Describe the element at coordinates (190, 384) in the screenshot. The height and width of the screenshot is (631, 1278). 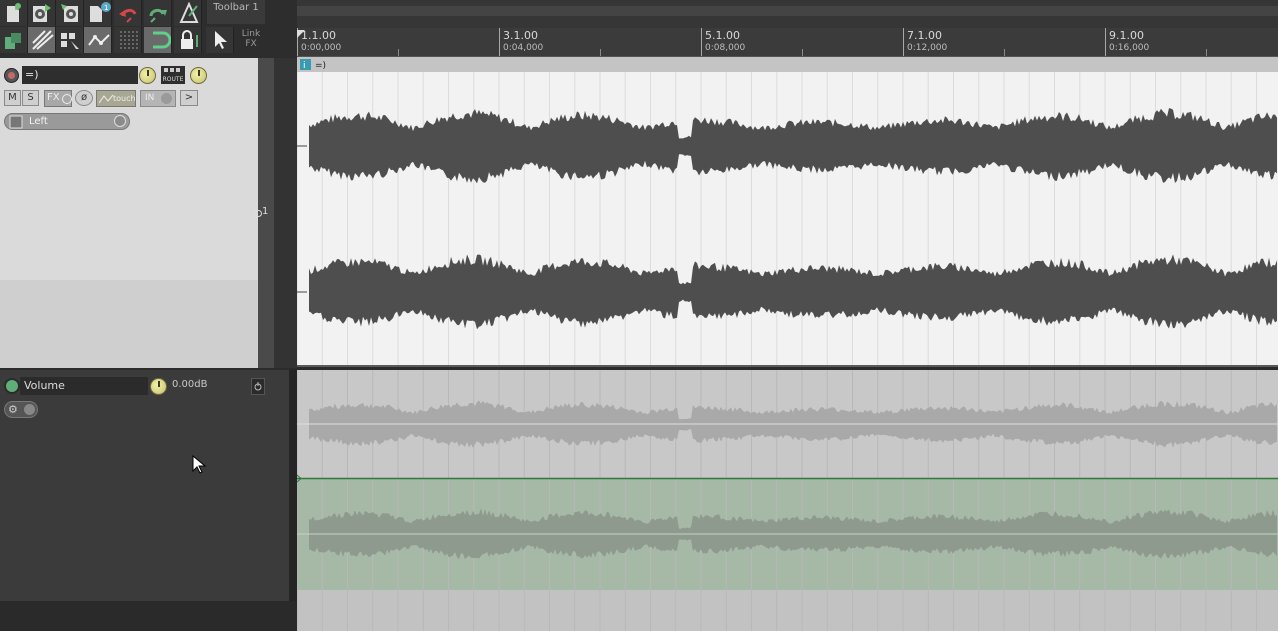
I see `envelope-value: 0.00dB` at that location.